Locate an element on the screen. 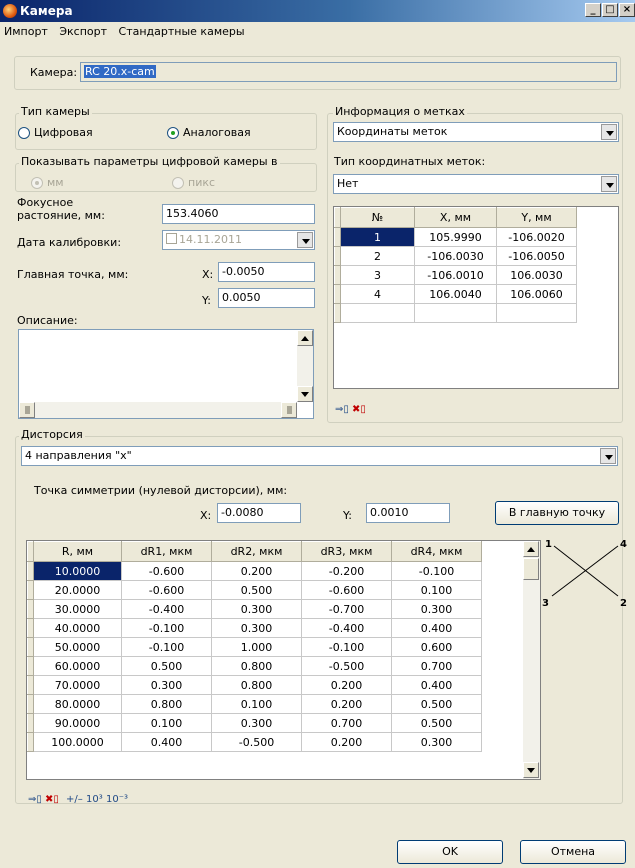  table-cell: -0.400 is located at coordinates (166, 609).